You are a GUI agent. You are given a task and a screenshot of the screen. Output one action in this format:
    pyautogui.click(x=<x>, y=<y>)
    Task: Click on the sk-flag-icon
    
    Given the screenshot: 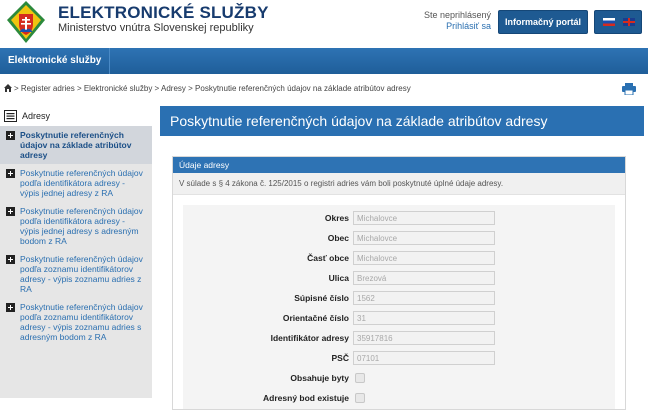 What is the action you would take?
    pyautogui.click(x=609, y=22)
    